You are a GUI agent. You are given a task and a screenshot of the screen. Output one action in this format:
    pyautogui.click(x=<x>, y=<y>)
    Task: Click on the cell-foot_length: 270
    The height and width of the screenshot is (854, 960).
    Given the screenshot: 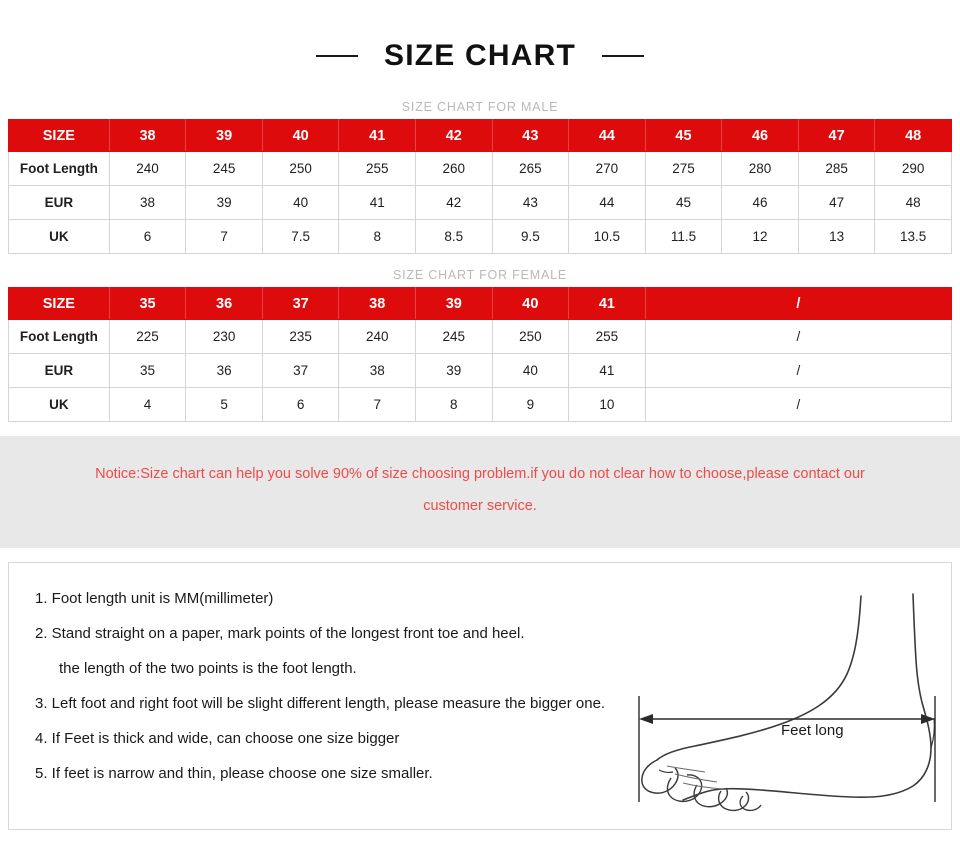 What is the action you would take?
    pyautogui.click(x=607, y=168)
    